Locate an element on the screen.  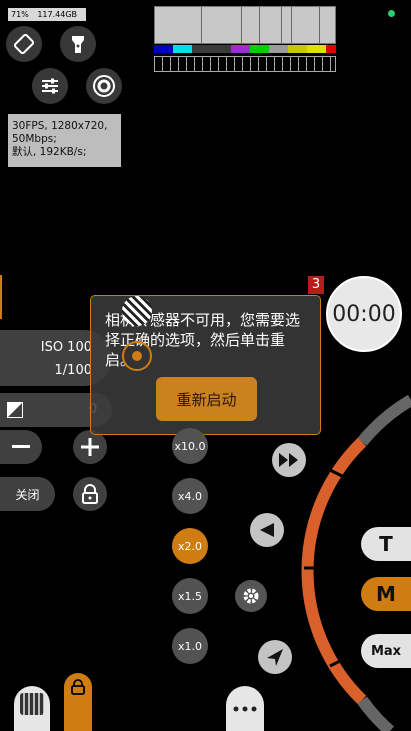
info-line-1: 30FPS, 1280x720, is located at coordinates (60, 126).